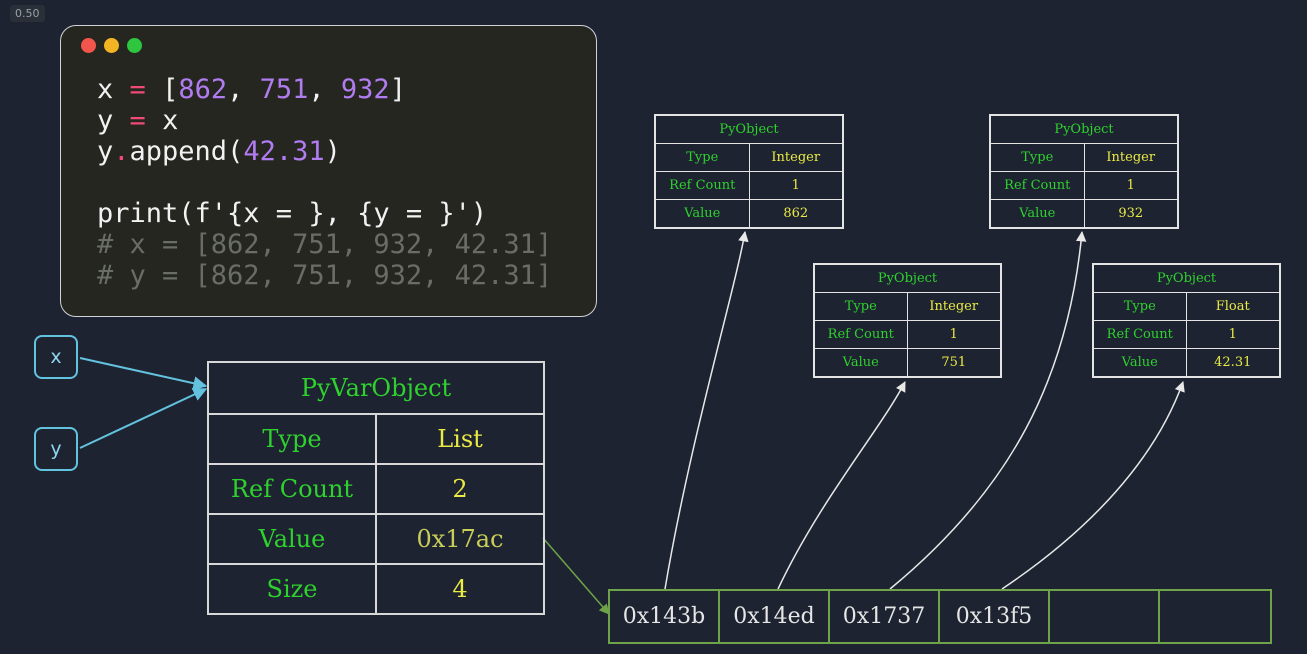 Image resolution: width=1307 pixels, height=654 pixels. Describe the element at coordinates (143, 418) in the screenshot. I see `arrow-y-to-list` at that location.